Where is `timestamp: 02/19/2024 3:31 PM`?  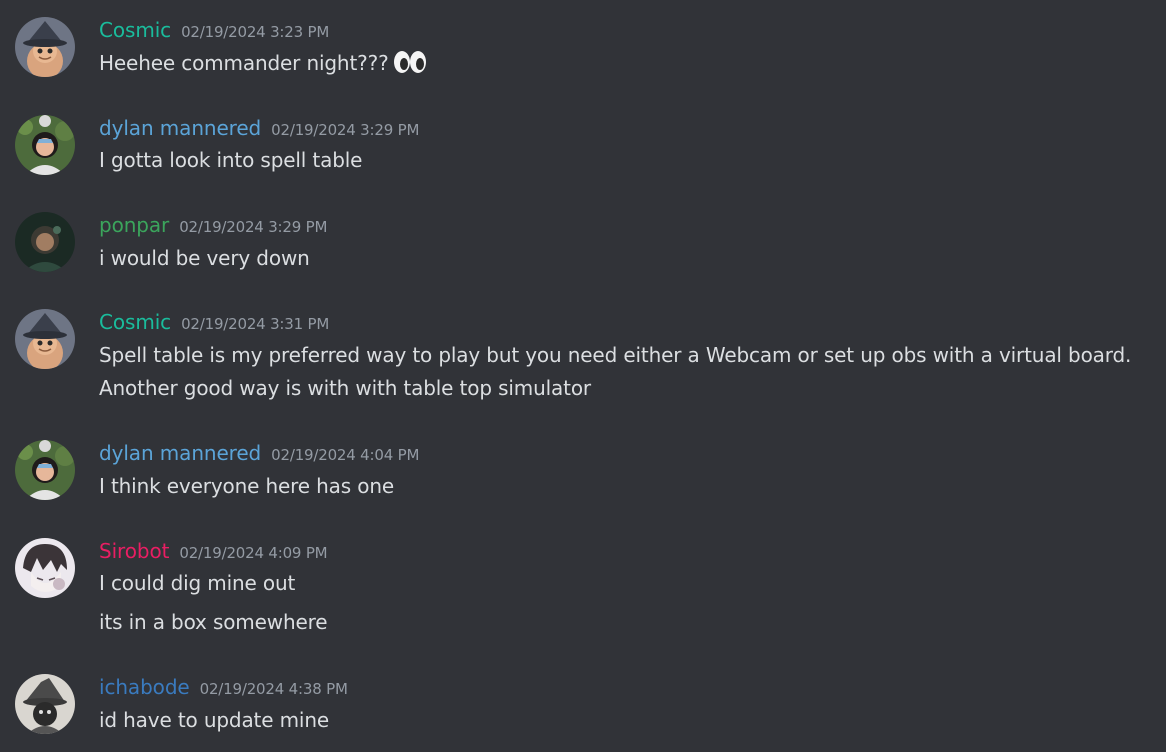
timestamp: 02/19/2024 3:31 PM is located at coordinates (255, 324).